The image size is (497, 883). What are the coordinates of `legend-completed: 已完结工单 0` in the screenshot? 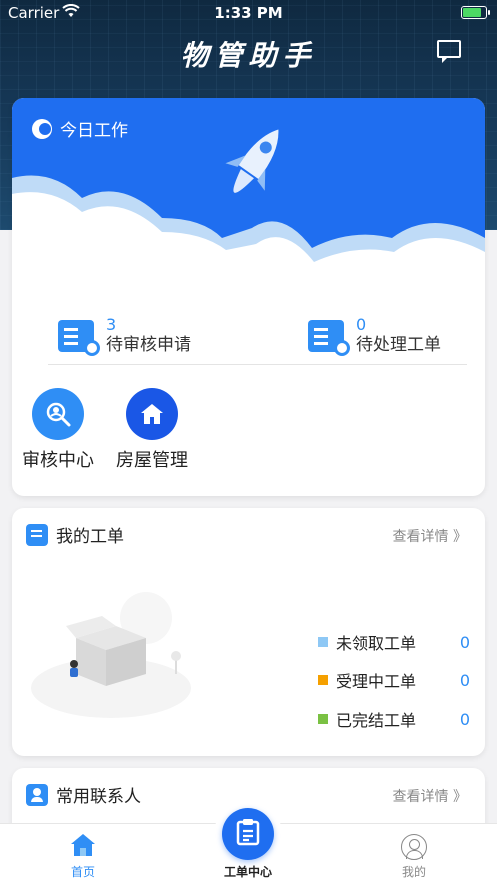 It's located at (394, 719).